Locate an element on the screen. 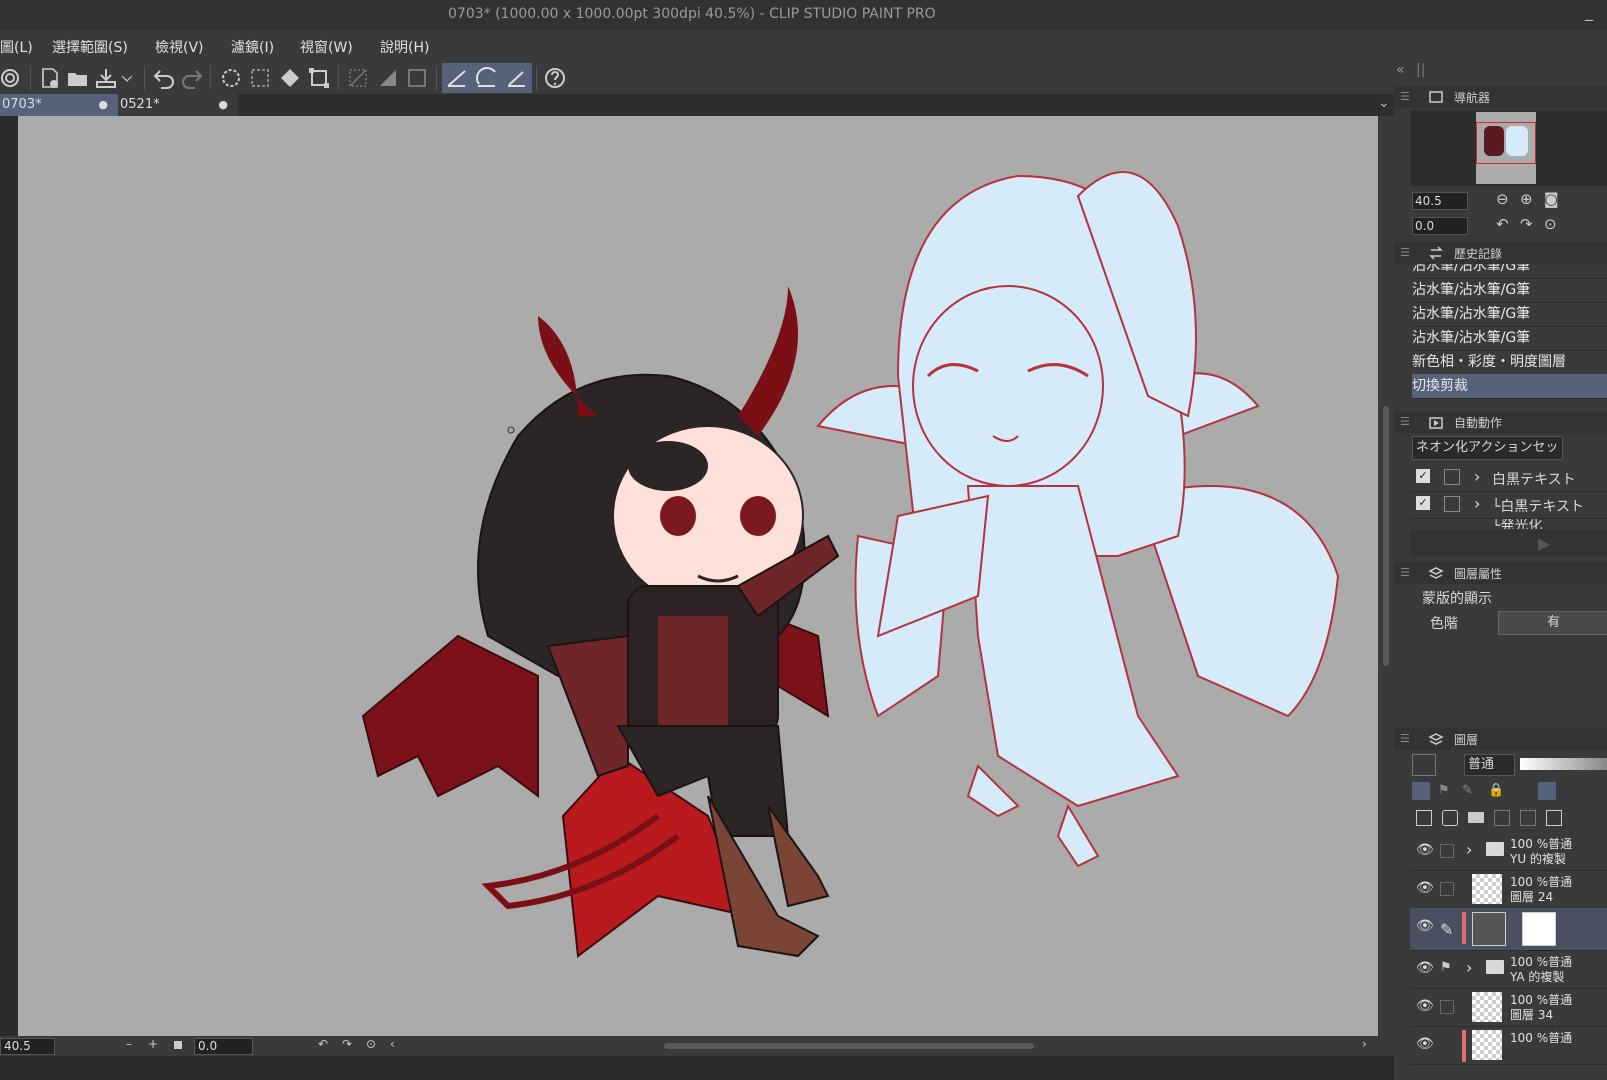 The image size is (1607, 1080). layer-row-selected: 👁 ✎ is located at coordinates (1508, 929).